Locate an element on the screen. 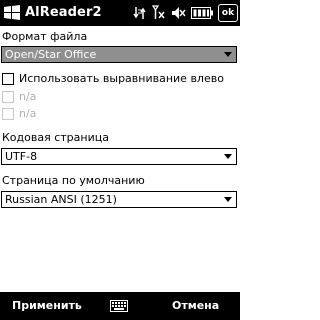  na-option-1-checkbox is located at coordinates (8, 97).